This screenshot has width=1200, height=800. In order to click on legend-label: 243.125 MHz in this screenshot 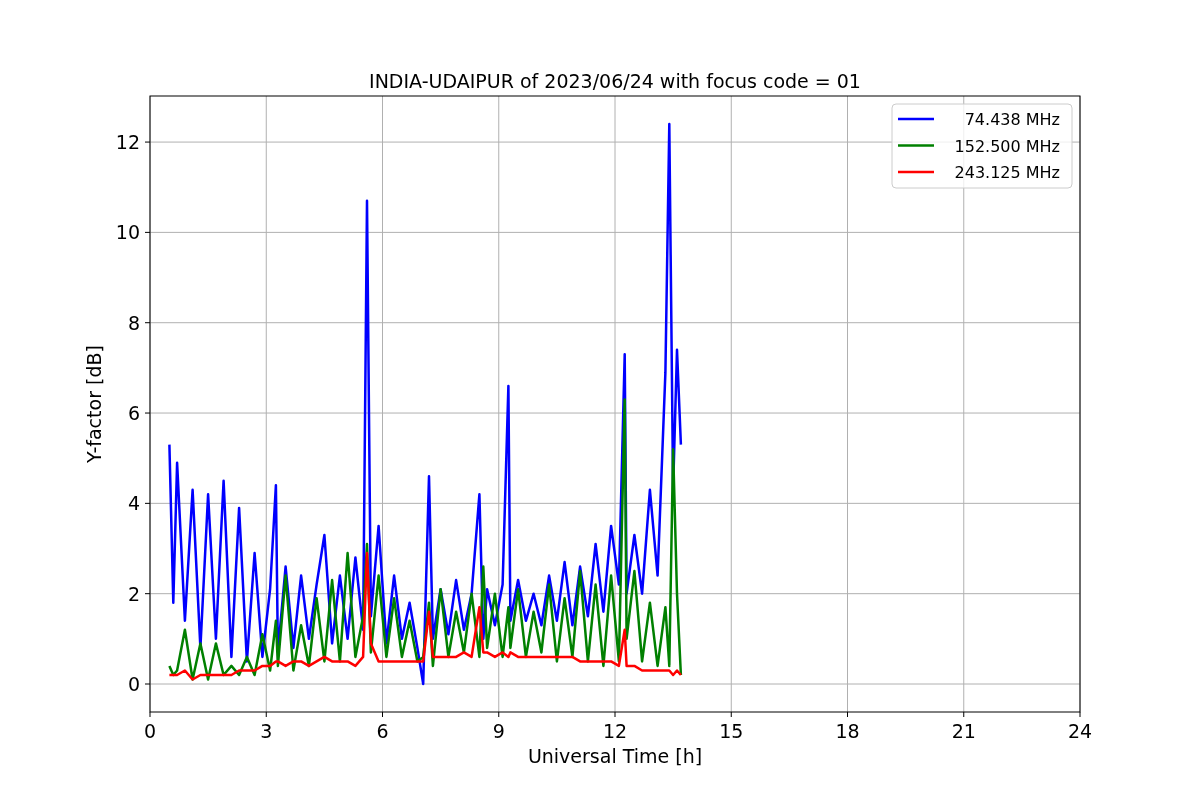, I will do `click(1007, 172)`.